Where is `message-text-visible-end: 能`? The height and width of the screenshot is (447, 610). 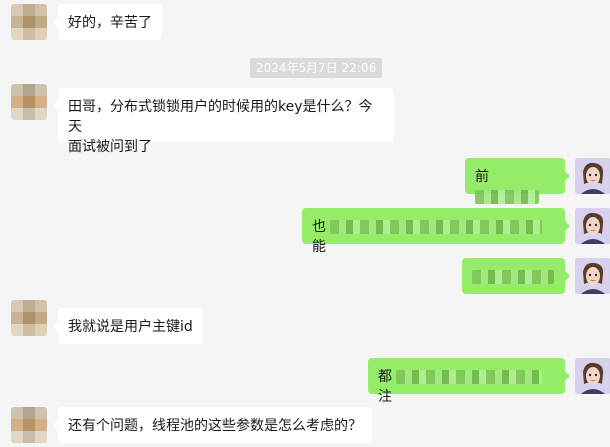 message-text-visible-end: 能 is located at coordinates (319, 247).